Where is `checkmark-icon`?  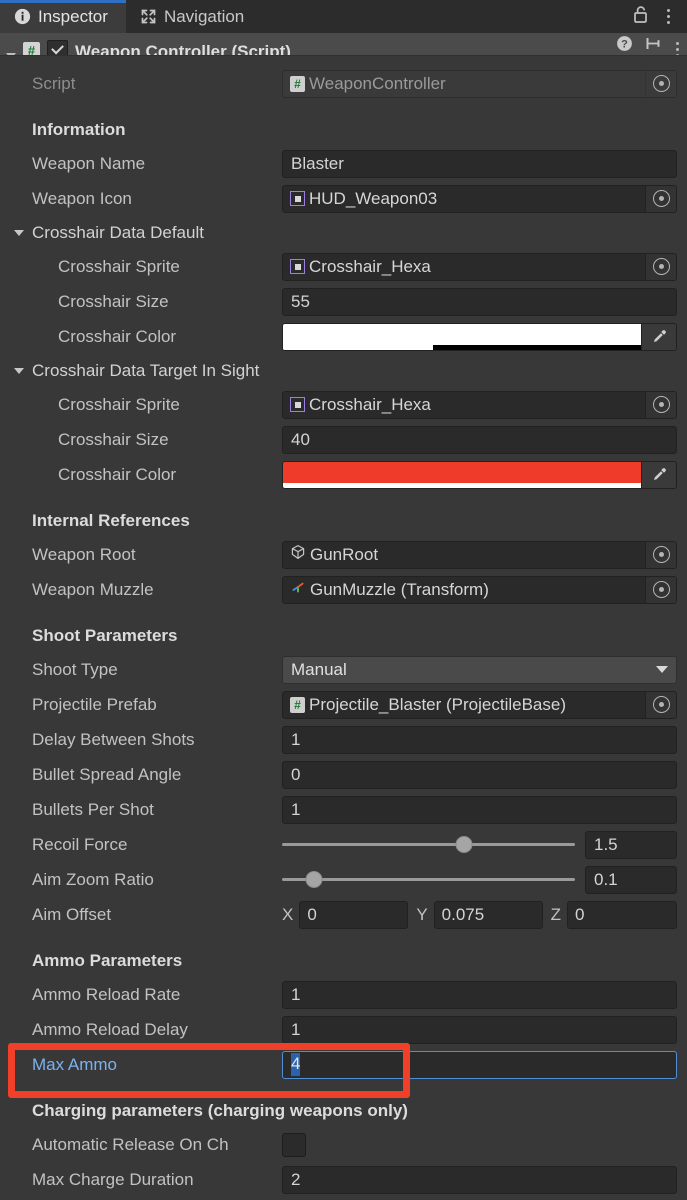 checkmark-icon is located at coordinates (57, 48).